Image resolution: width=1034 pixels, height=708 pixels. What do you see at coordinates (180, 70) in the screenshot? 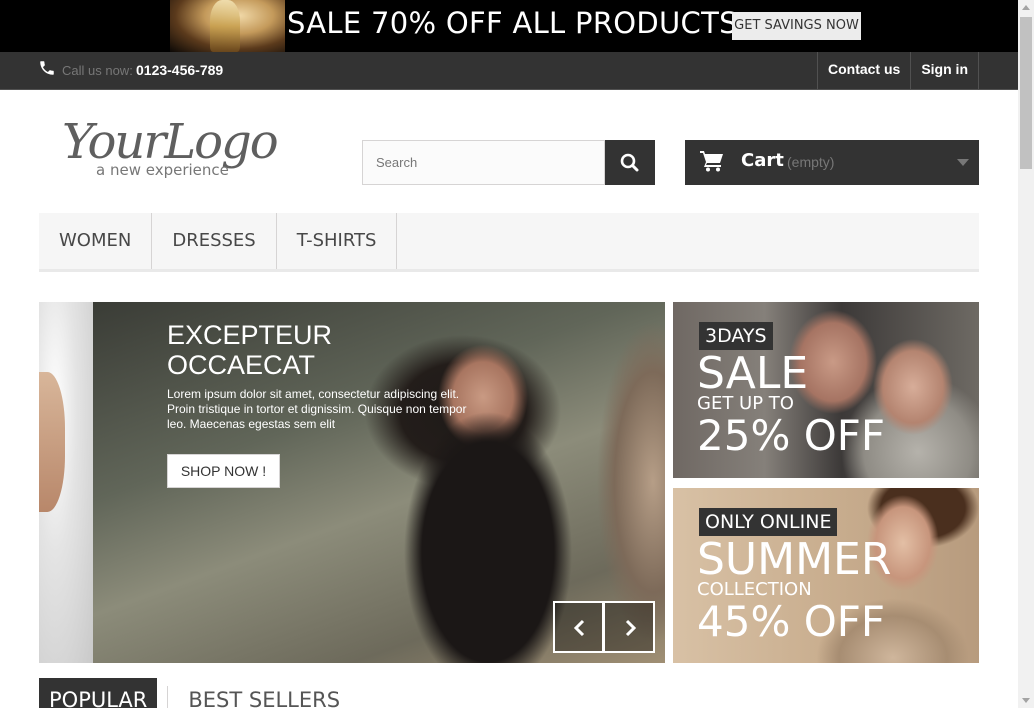
I see `phone-number: 0123-456-789` at bounding box center [180, 70].